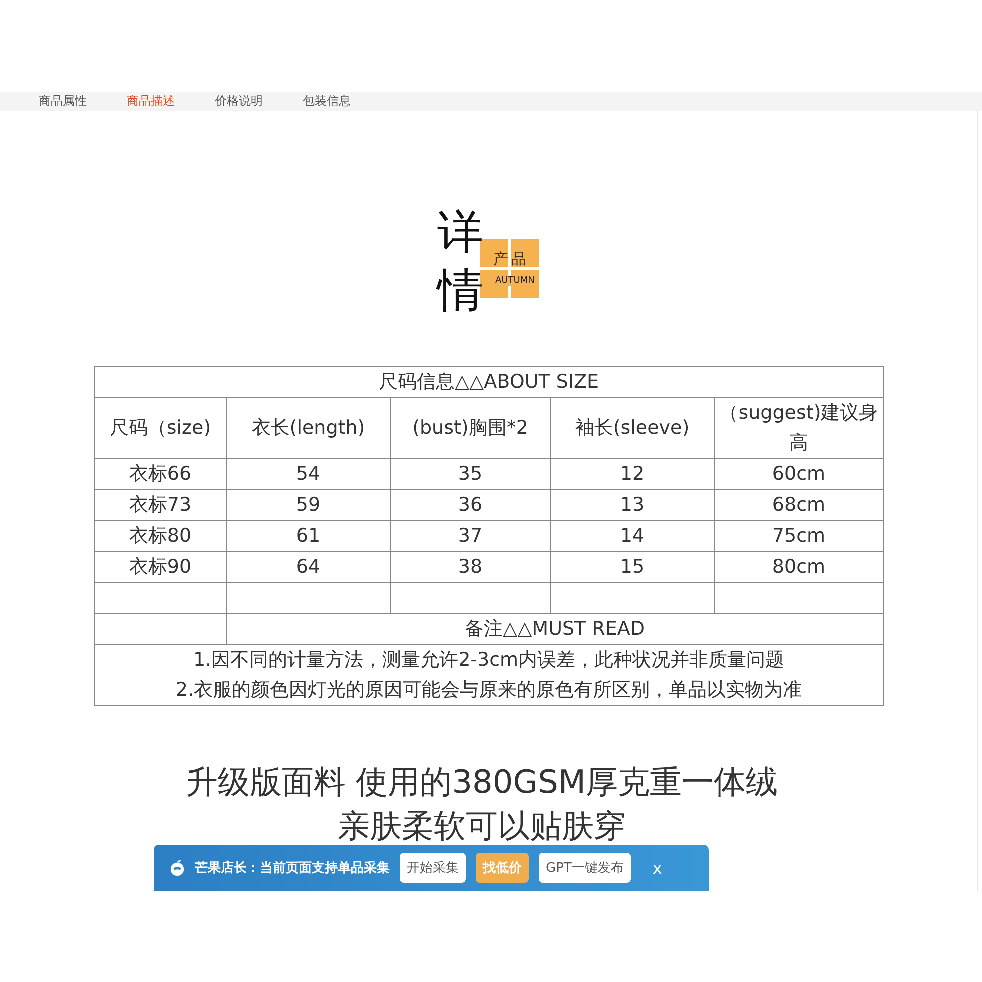  What do you see at coordinates (482, 782) in the screenshot?
I see `headline-text: 升级版面料 使用的380GSM厚克重一体绒` at bounding box center [482, 782].